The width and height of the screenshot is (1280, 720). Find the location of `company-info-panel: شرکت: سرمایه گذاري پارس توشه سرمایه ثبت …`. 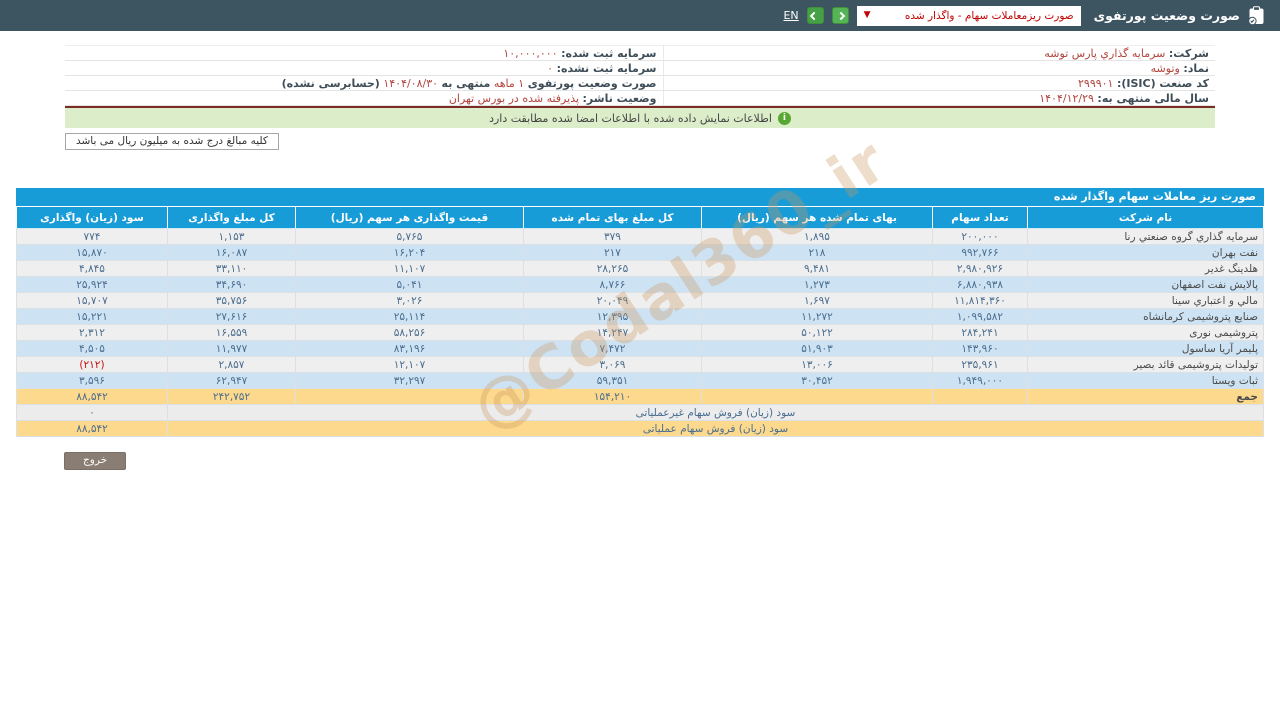

company-info-panel: شرکت: سرمایه گذاري پارس توشه سرمایه ثبت … is located at coordinates (640, 75).